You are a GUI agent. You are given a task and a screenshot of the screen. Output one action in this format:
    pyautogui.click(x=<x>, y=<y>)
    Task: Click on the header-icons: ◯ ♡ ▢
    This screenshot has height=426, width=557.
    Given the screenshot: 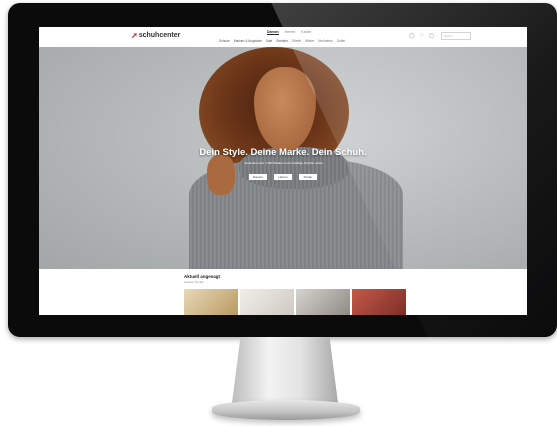 What is the action you would take?
    pyautogui.click(x=421, y=36)
    